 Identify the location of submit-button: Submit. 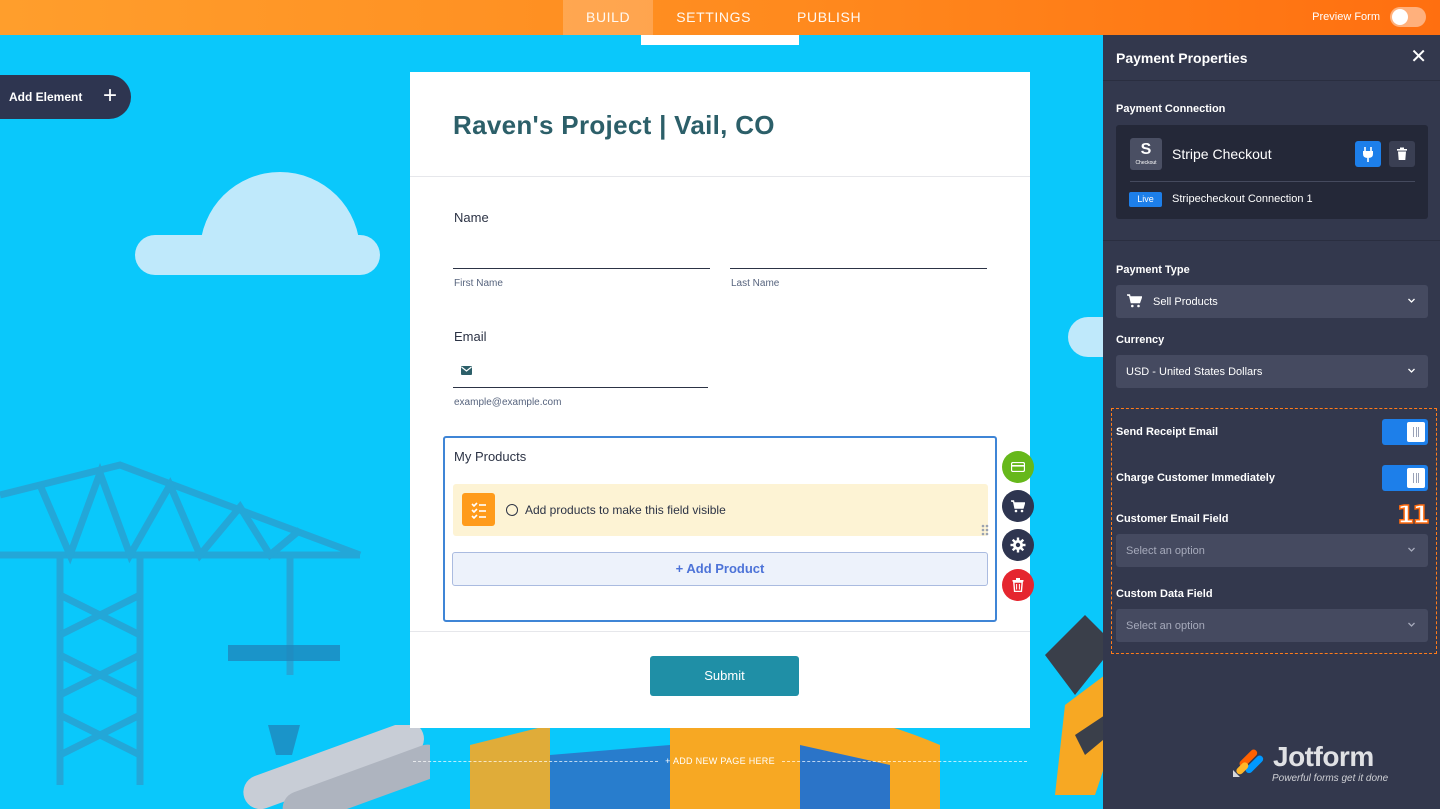
(724, 676).